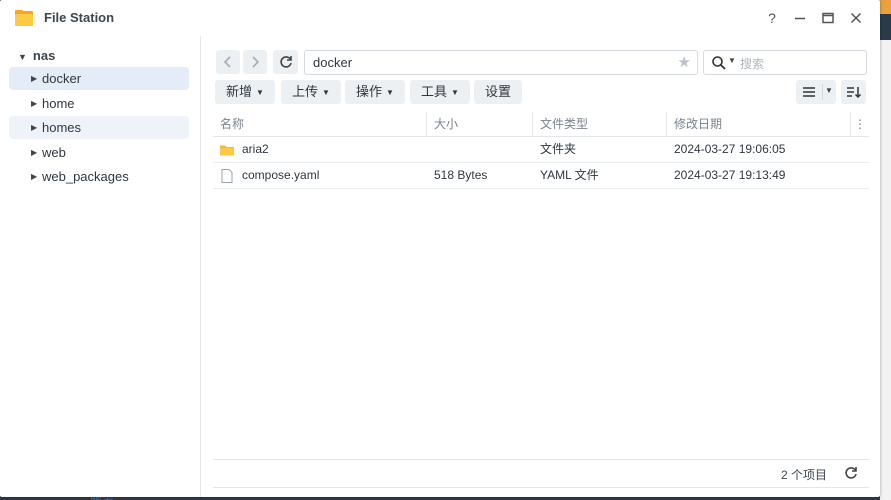  Describe the element at coordinates (62, 127) in the screenshot. I see `tree-item-label: homes` at that location.